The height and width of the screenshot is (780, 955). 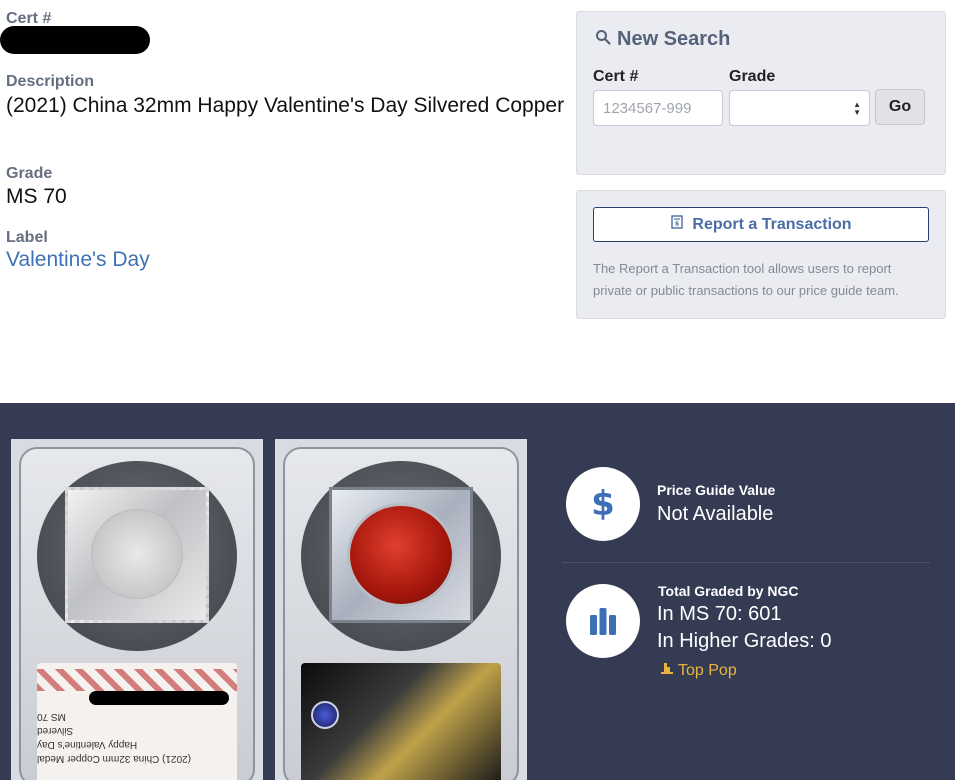 I want to click on search-icon, so click(x=603, y=39).